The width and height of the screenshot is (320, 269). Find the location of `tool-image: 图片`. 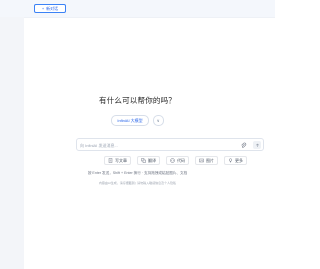

tool-image: 图片 is located at coordinates (206, 160).